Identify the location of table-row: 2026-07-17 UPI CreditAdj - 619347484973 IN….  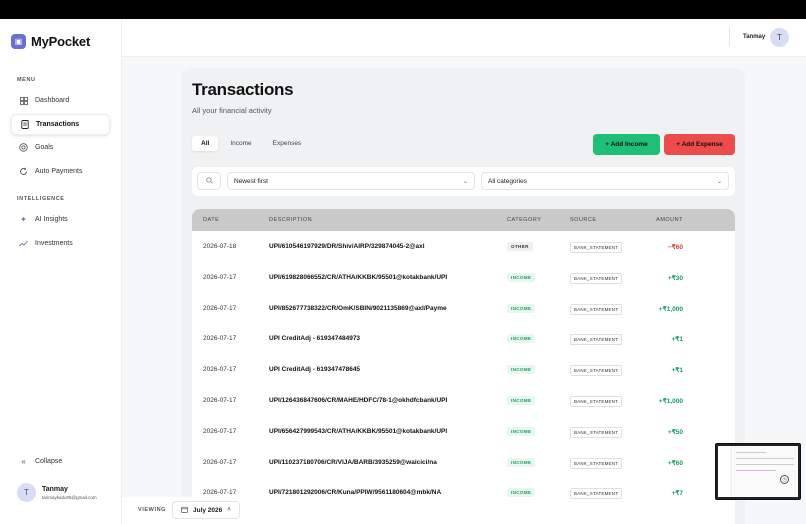
(463, 338).